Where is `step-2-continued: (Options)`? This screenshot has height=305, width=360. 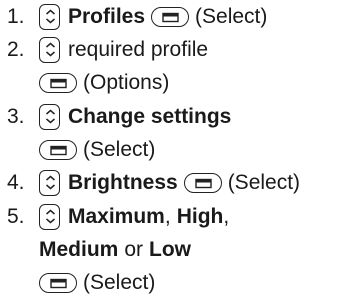
step-2-continued: (Options) is located at coordinates (84, 82).